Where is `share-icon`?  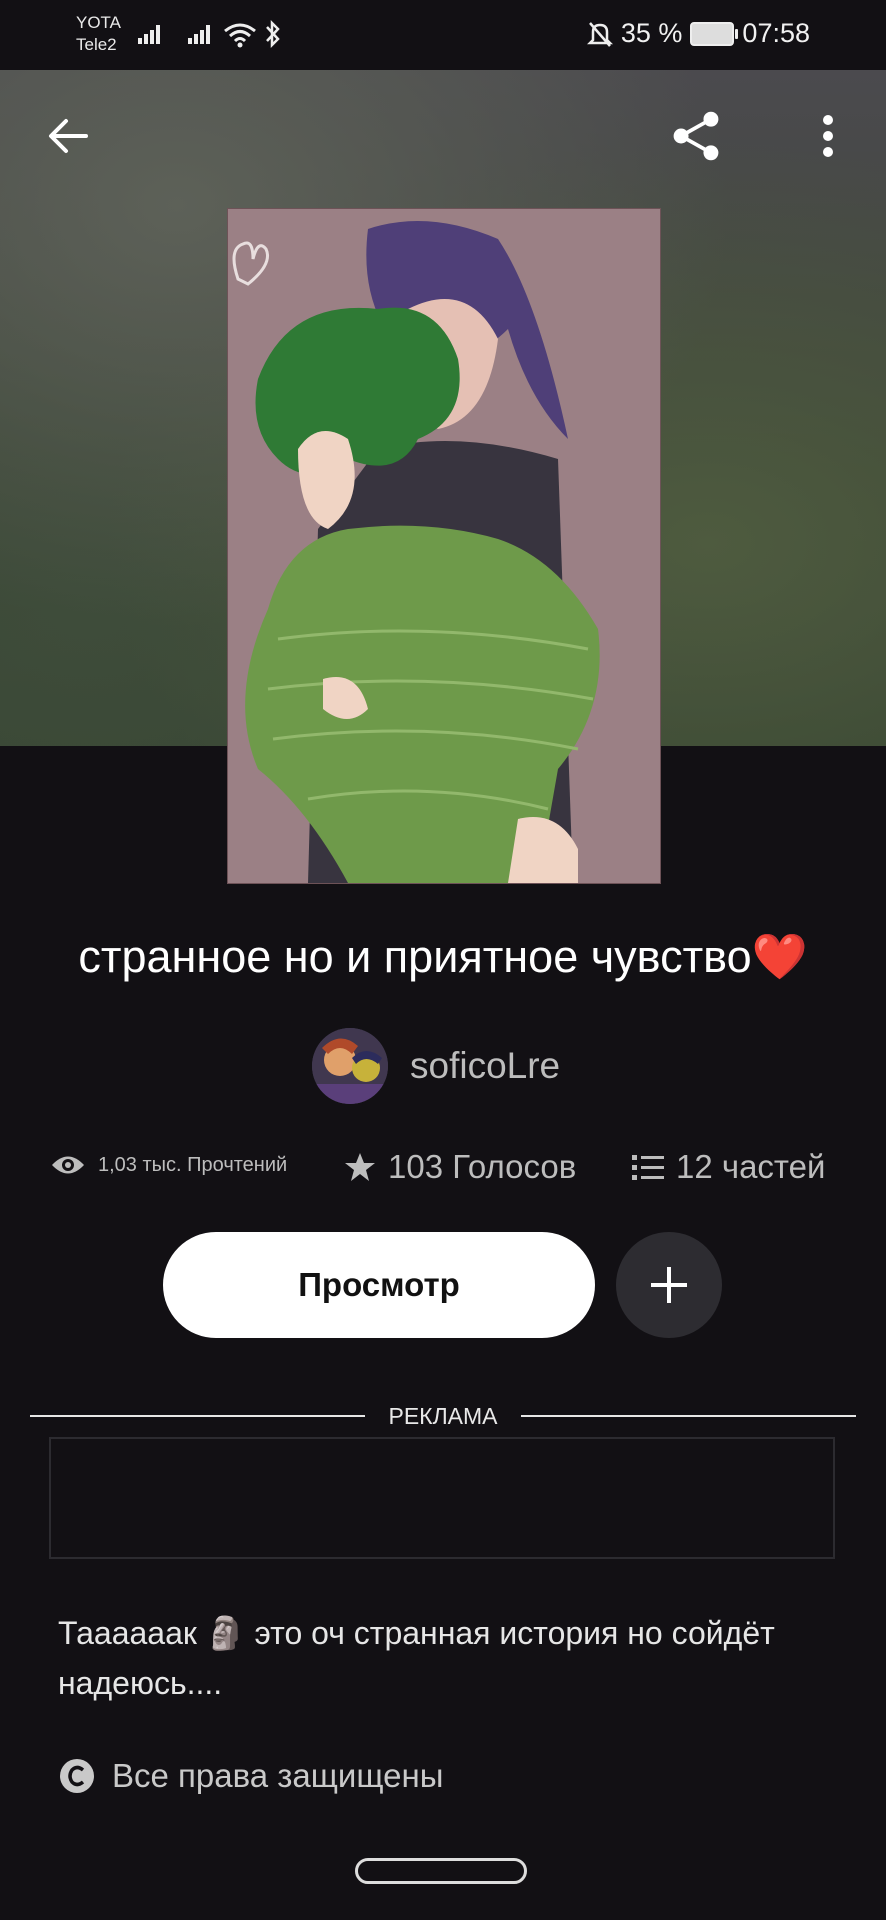
share-icon is located at coordinates (696, 136).